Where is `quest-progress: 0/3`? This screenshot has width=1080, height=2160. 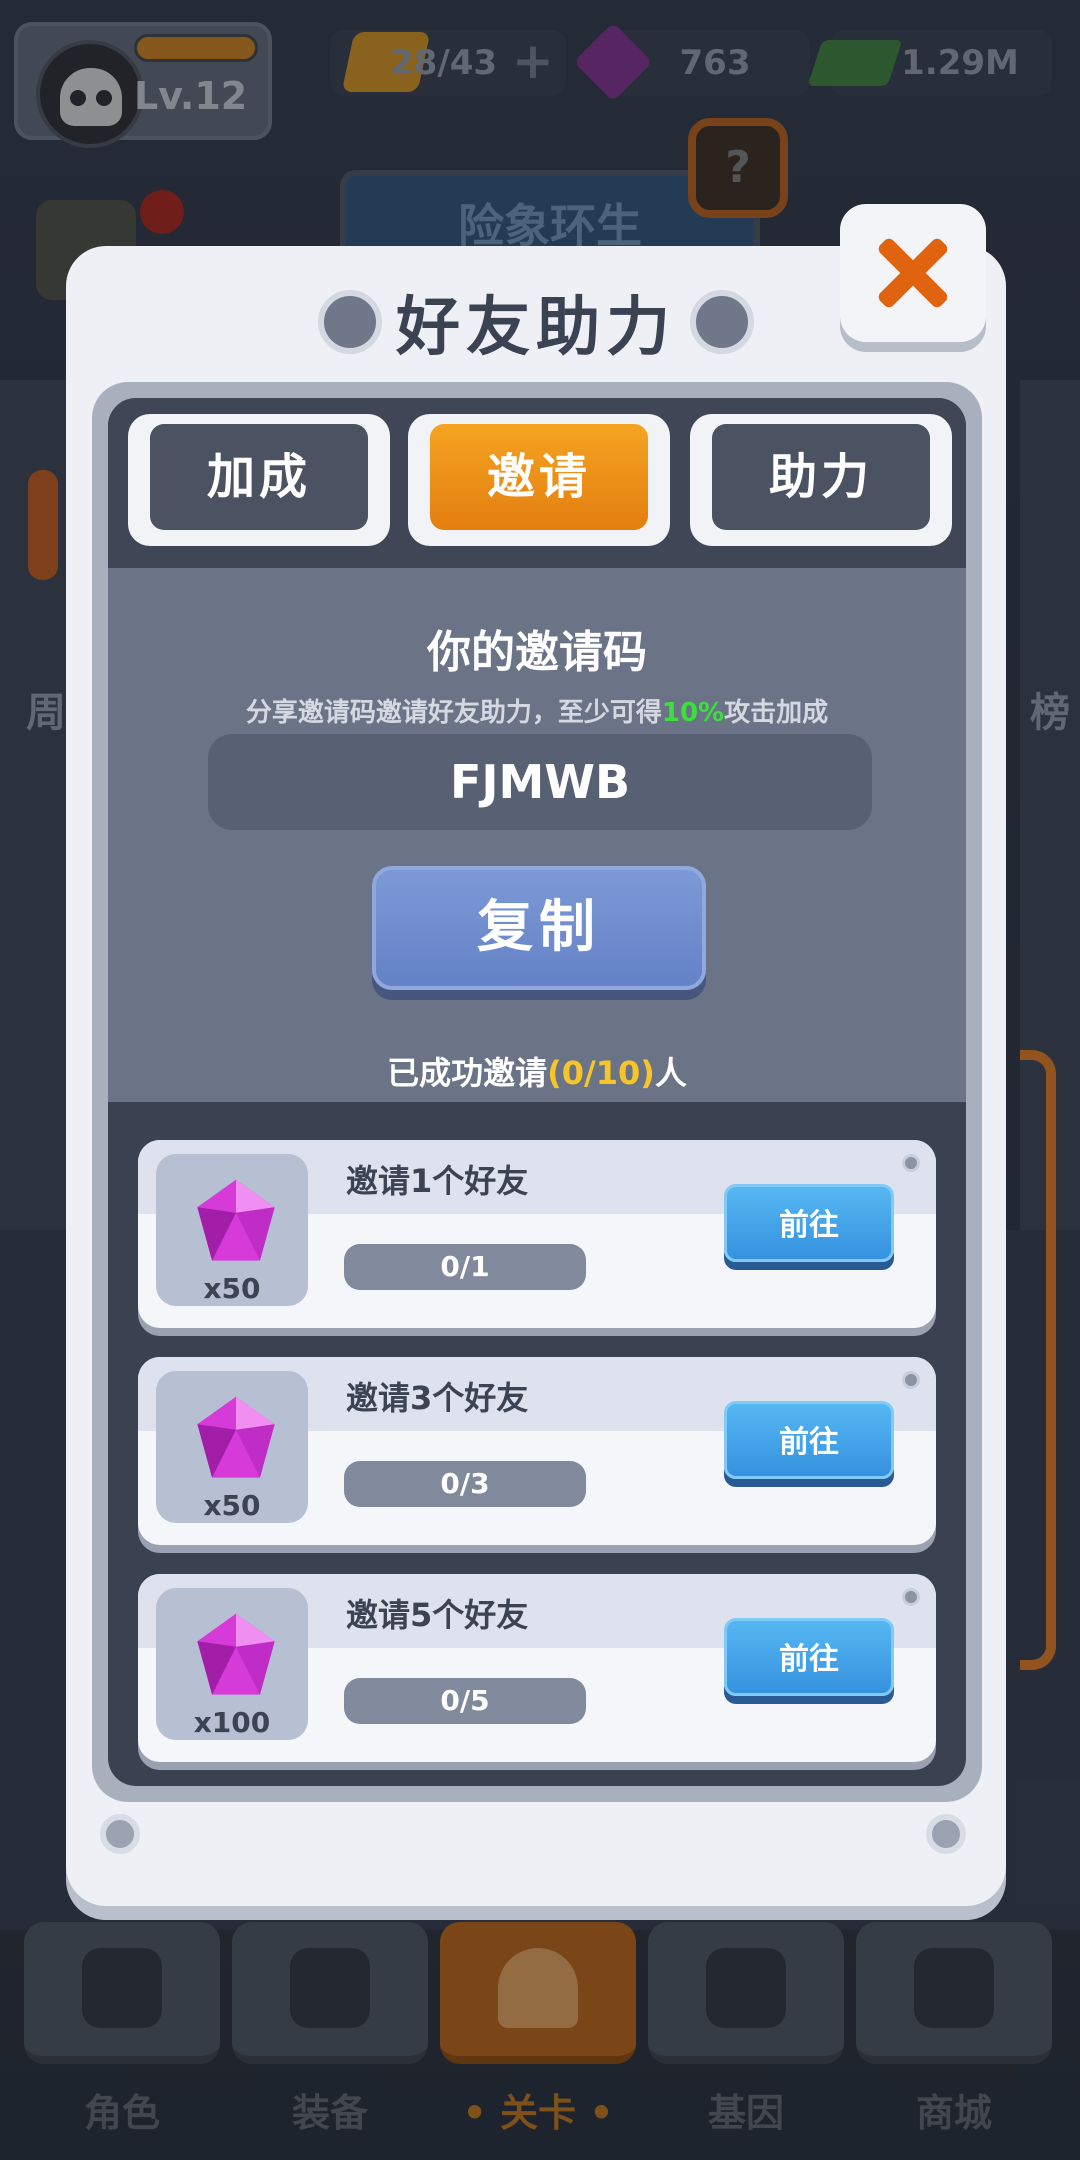
quest-progress: 0/3 is located at coordinates (465, 1484).